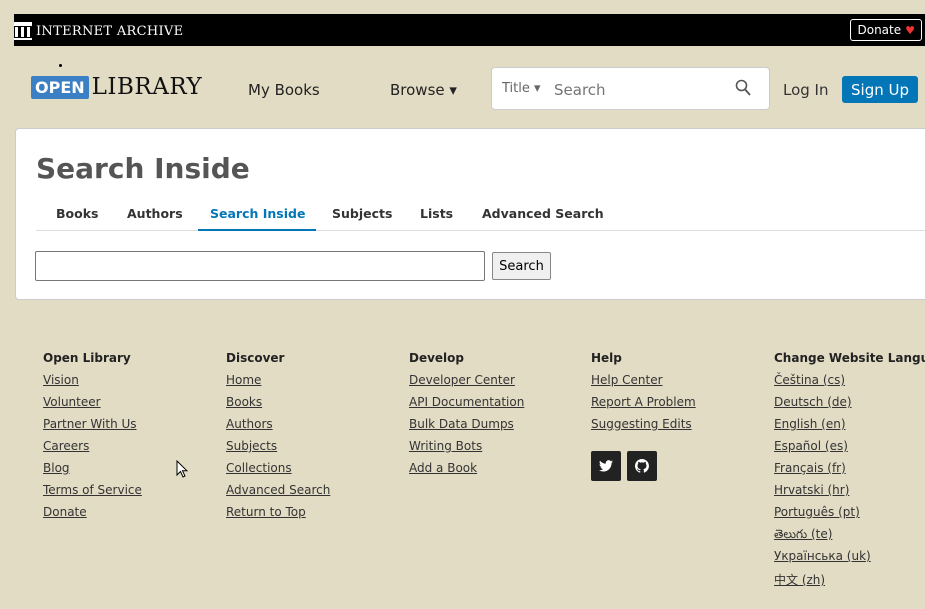 This screenshot has height=609, width=925. Describe the element at coordinates (437, 358) in the screenshot. I see `footer-heading: Develop` at that location.